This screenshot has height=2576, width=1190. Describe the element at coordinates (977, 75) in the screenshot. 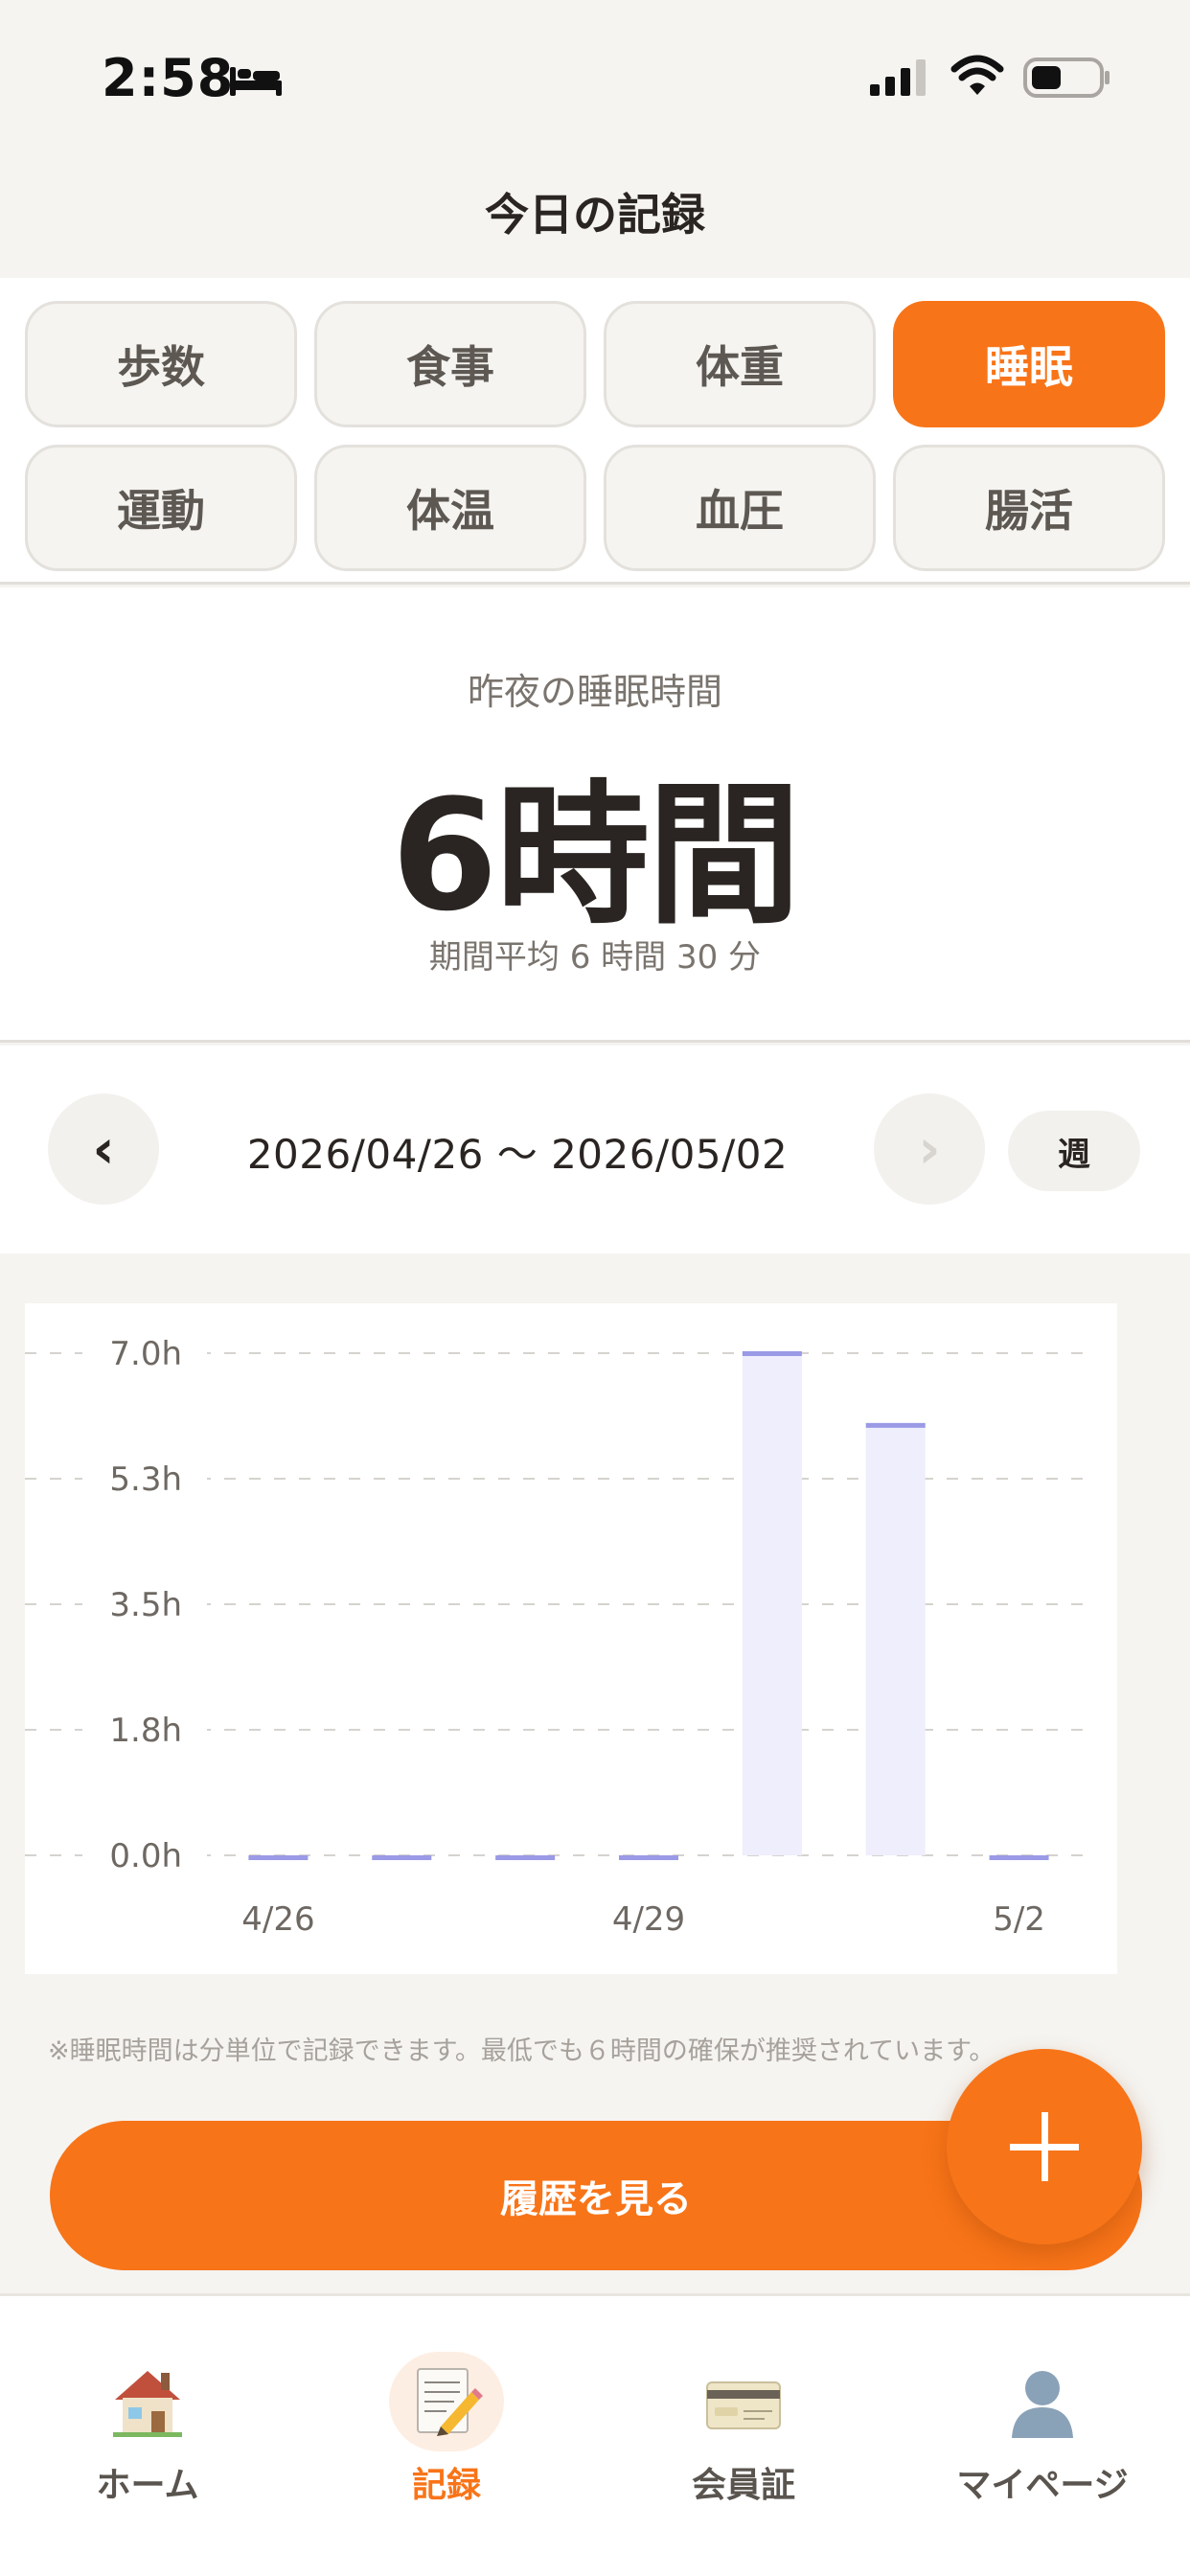

I see `wifi-icon` at that location.